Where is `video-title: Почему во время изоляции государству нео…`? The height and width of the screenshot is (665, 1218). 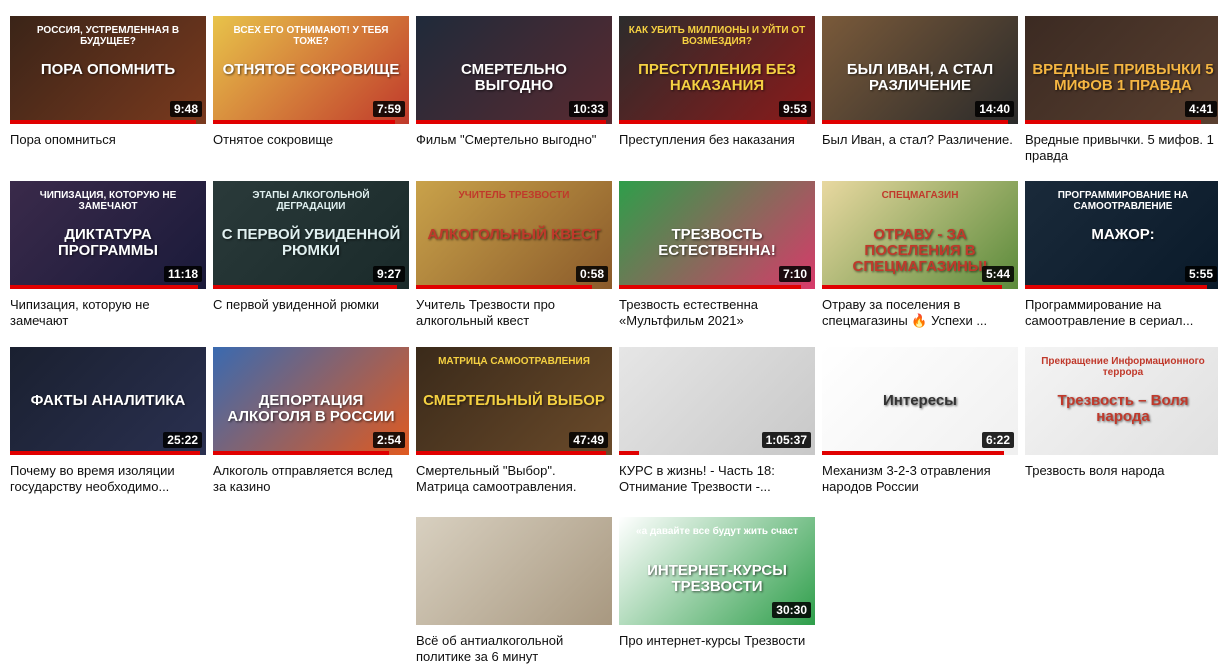 video-title: Почему во время изоляции государству нео… is located at coordinates (108, 479).